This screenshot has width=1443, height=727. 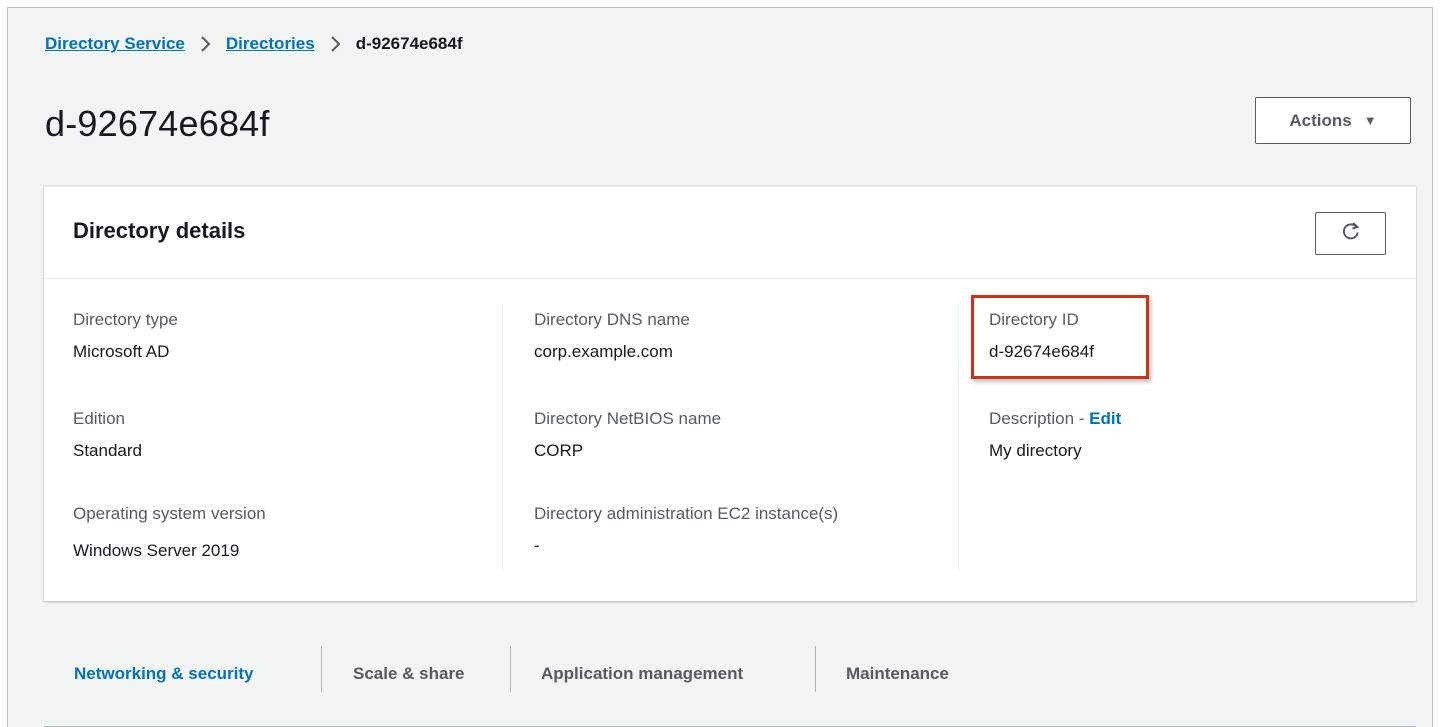 What do you see at coordinates (603, 351) in the screenshot?
I see `dns-name-value: corp.example.com` at bounding box center [603, 351].